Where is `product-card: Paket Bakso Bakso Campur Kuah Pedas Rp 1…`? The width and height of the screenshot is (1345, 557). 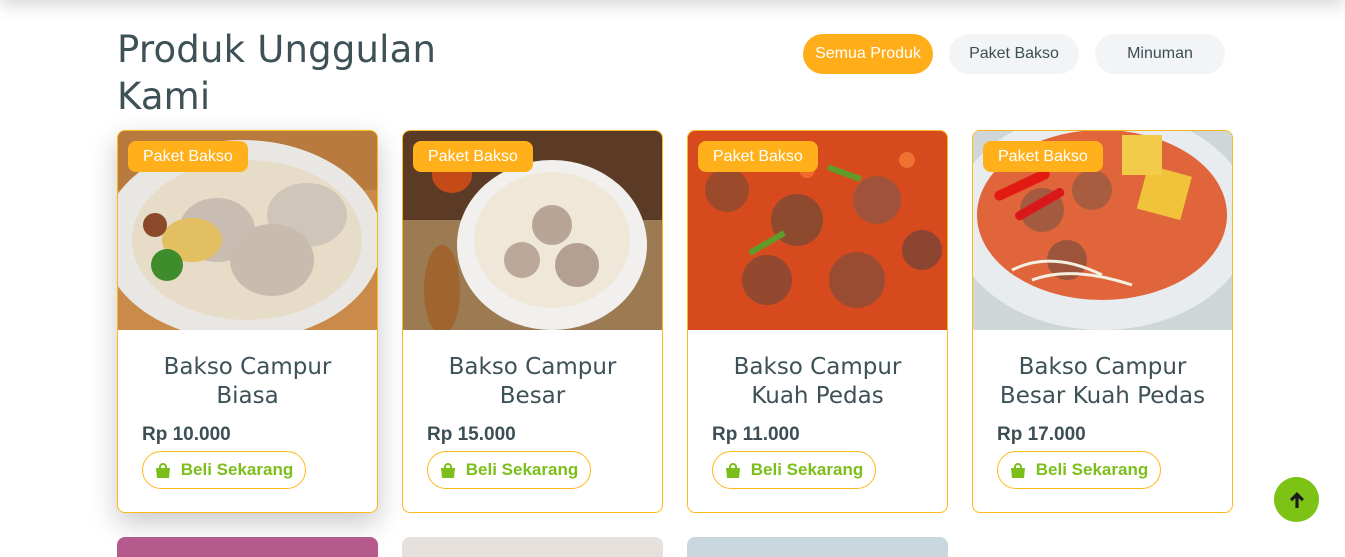 product-card: Paket Bakso Bakso Campur Kuah Pedas Rp 1… is located at coordinates (817, 321).